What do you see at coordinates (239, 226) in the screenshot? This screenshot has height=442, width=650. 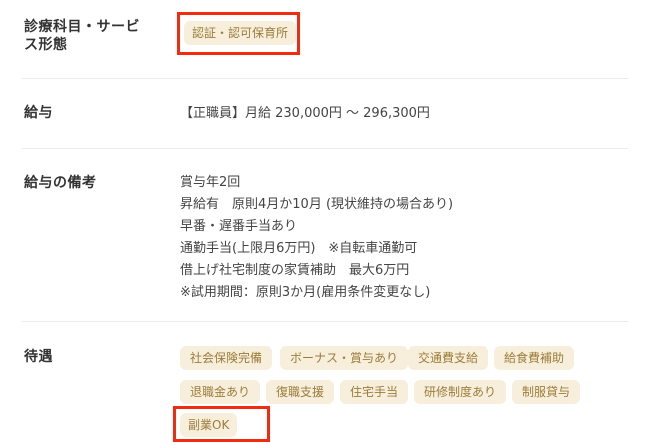 I see `salary-note-line: 早番・遅番手当あり` at bounding box center [239, 226].